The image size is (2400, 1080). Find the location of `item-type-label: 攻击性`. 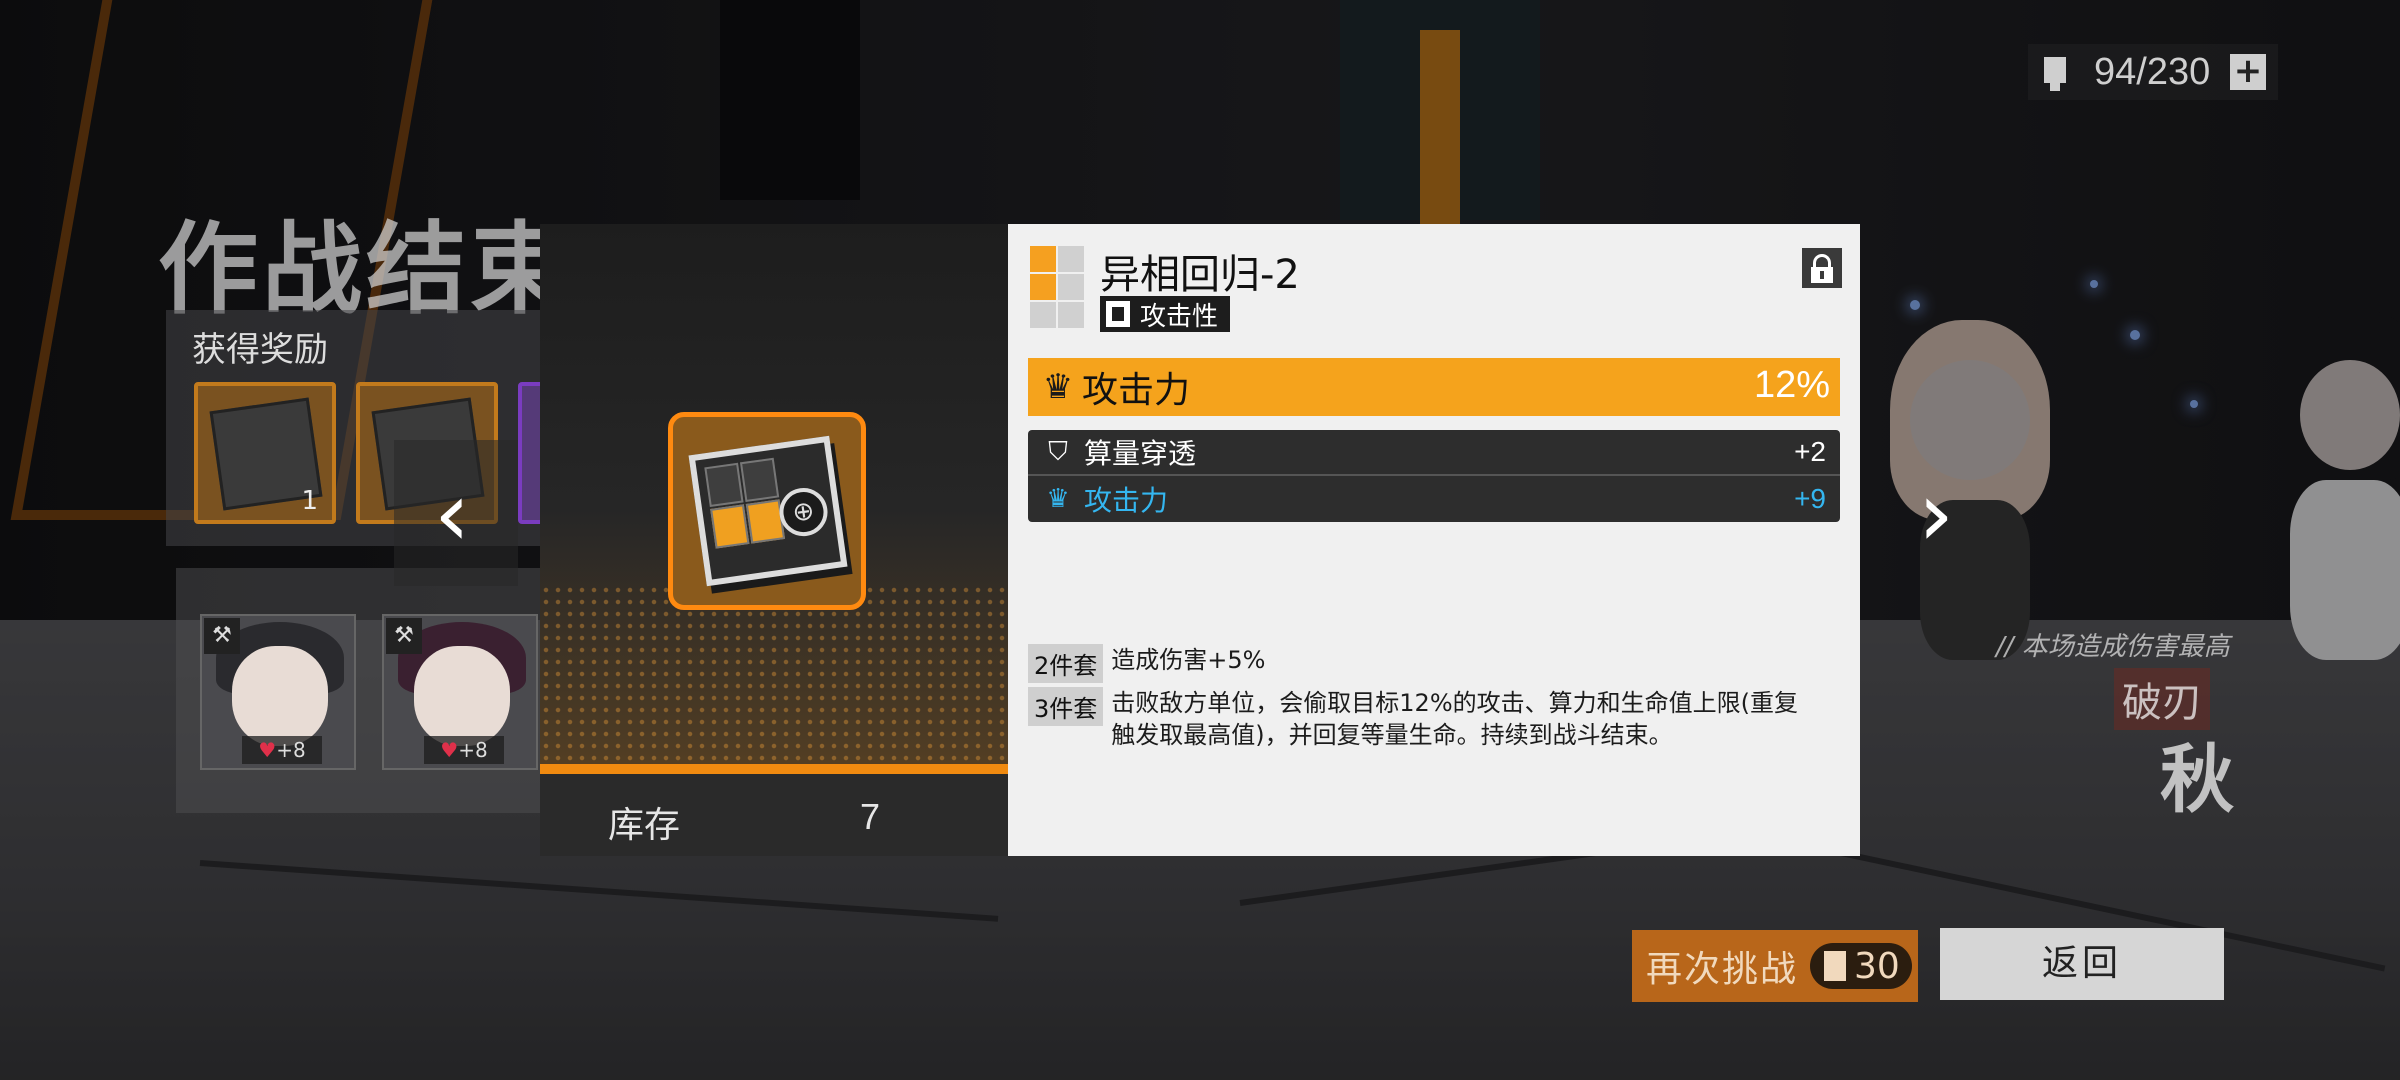

item-type-label: 攻击性 is located at coordinates (1179, 316).